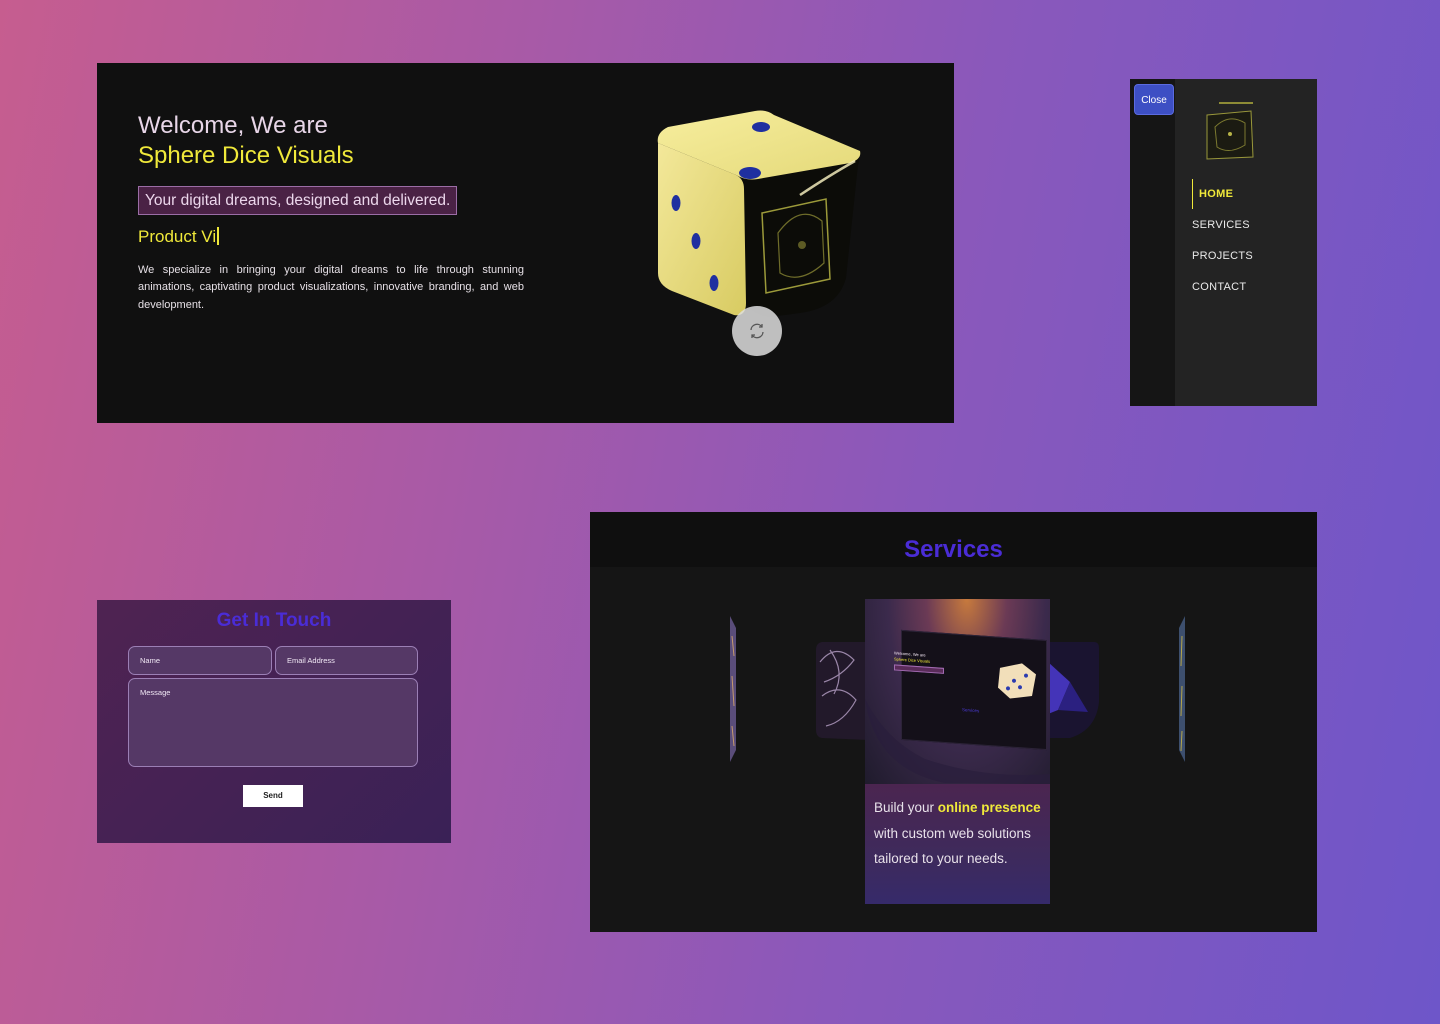  I want to click on mini-tagline-bar, so click(919, 669).